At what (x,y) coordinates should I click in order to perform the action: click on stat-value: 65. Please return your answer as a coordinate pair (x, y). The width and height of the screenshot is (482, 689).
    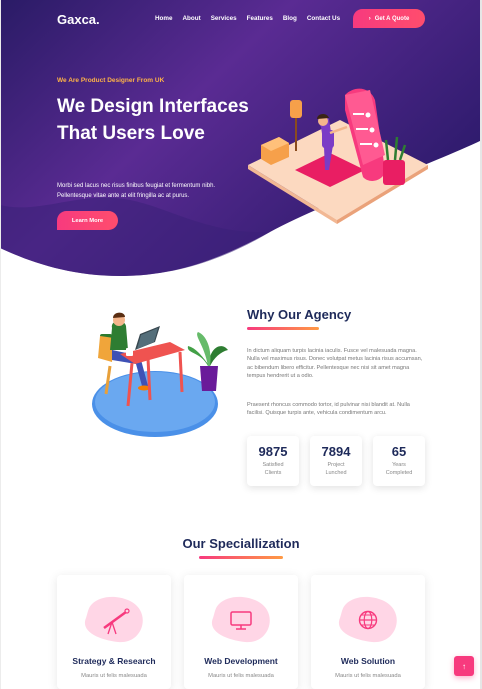
    Looking at the image, I should click on (399, 451).